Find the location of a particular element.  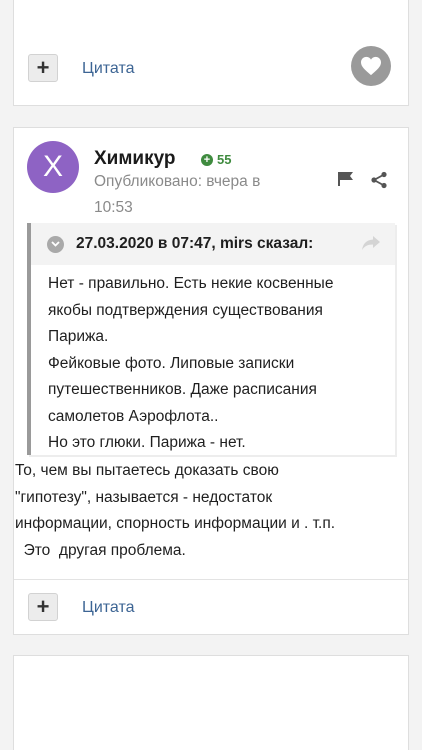

reply-arrow-icon is located at coordinates (371, 243).